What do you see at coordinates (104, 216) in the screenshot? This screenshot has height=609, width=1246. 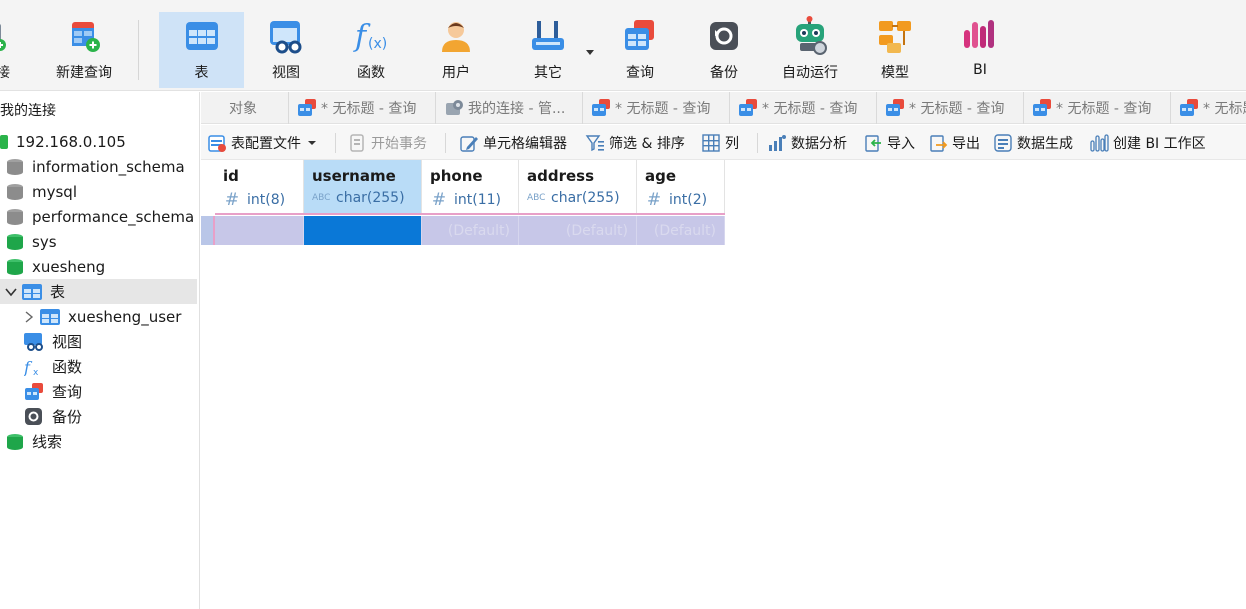 I see `tree-database-performance-schema: performance_schema` at bounding box center [104, 216].